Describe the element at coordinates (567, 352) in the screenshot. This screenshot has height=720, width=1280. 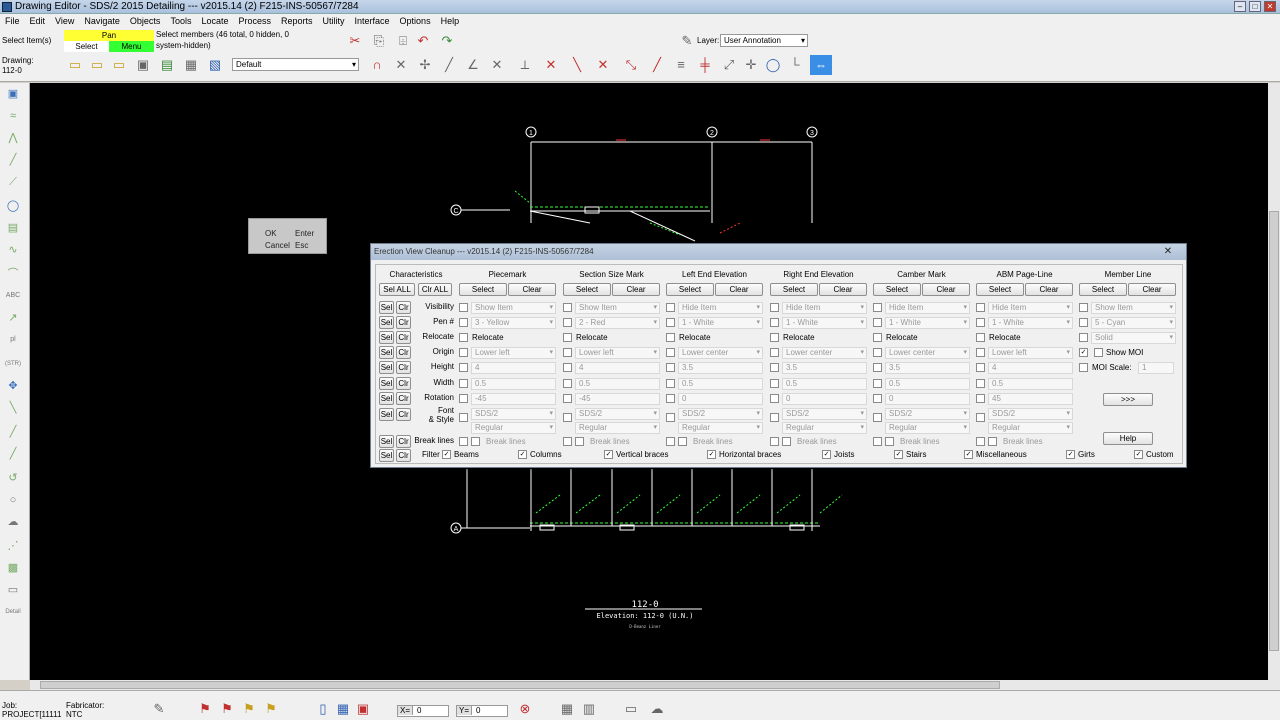
I see `section-size-mark-origin-checkbox` at that location.